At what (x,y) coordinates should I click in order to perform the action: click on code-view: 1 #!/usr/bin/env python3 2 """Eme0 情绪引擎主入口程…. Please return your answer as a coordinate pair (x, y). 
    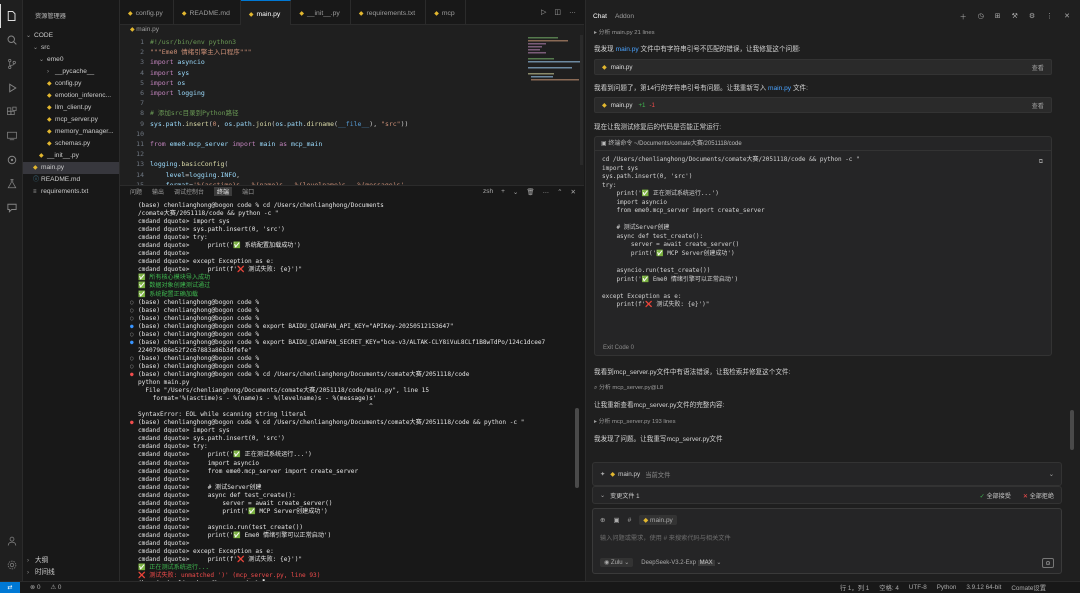
    Looking at the image, I should click on (352, 112).